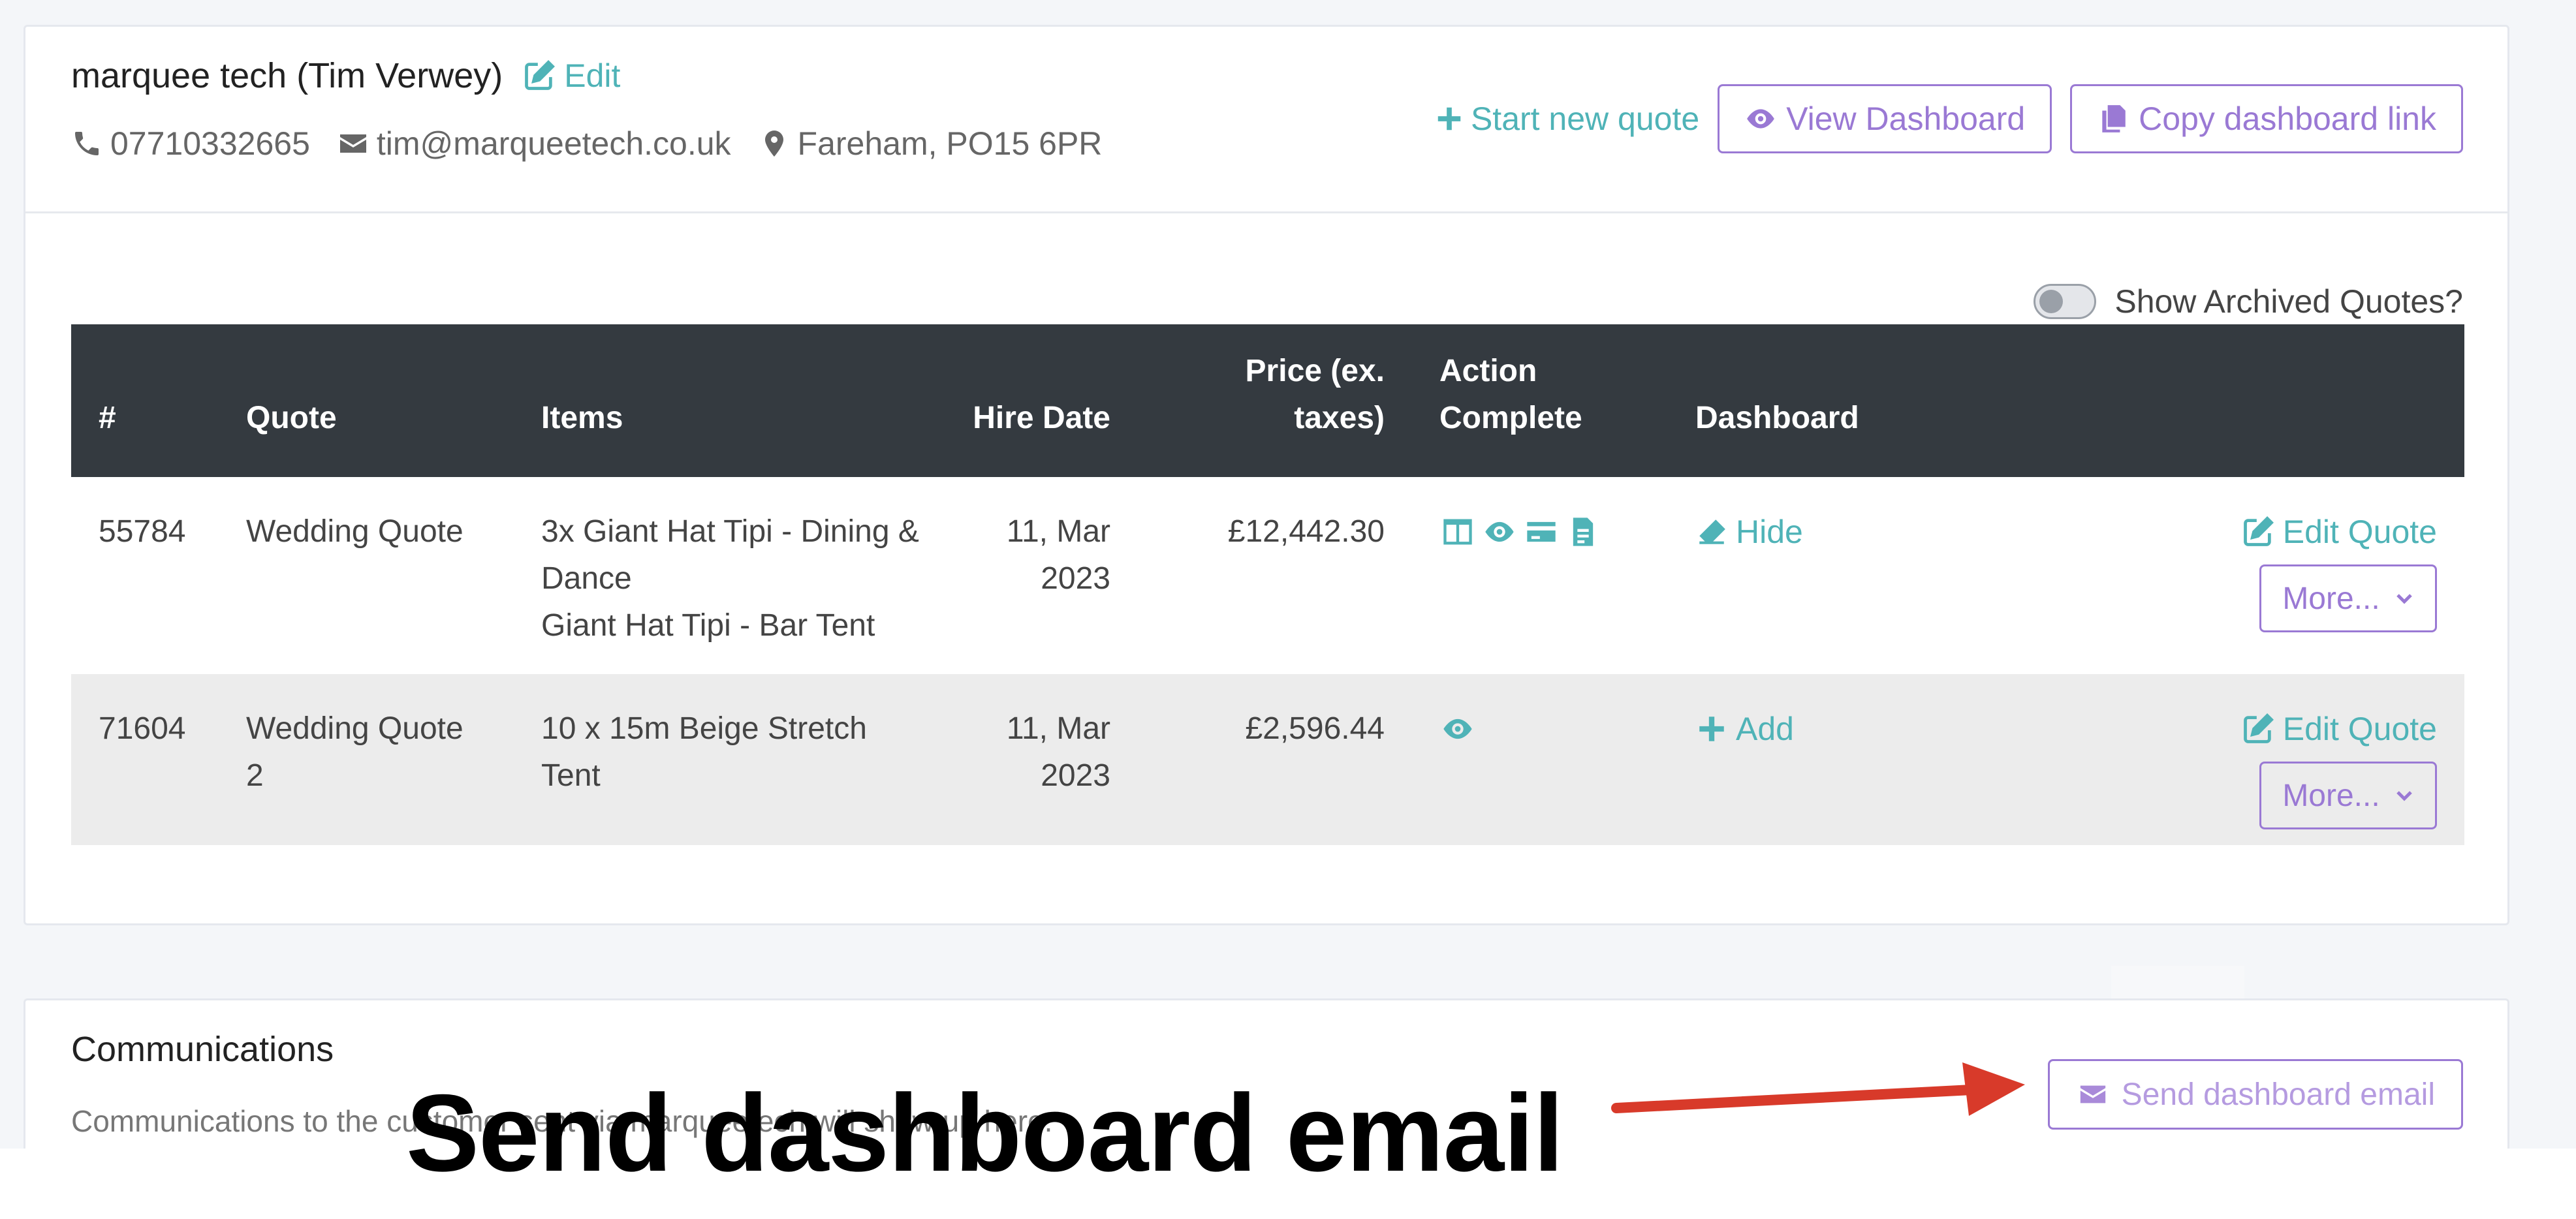 Image resolution: width=2576 pixels, height=1219 pixels. I want to click on add-dashboard-link: Add, so click(1744, 729).